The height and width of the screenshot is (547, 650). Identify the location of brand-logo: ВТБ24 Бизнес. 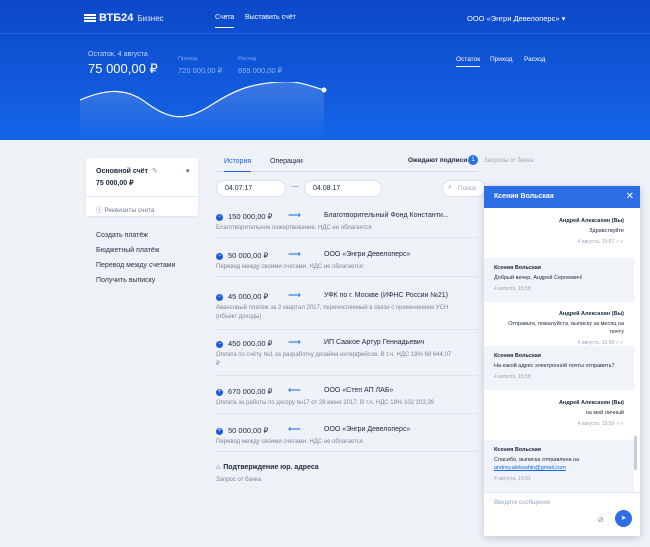
(124, 18).